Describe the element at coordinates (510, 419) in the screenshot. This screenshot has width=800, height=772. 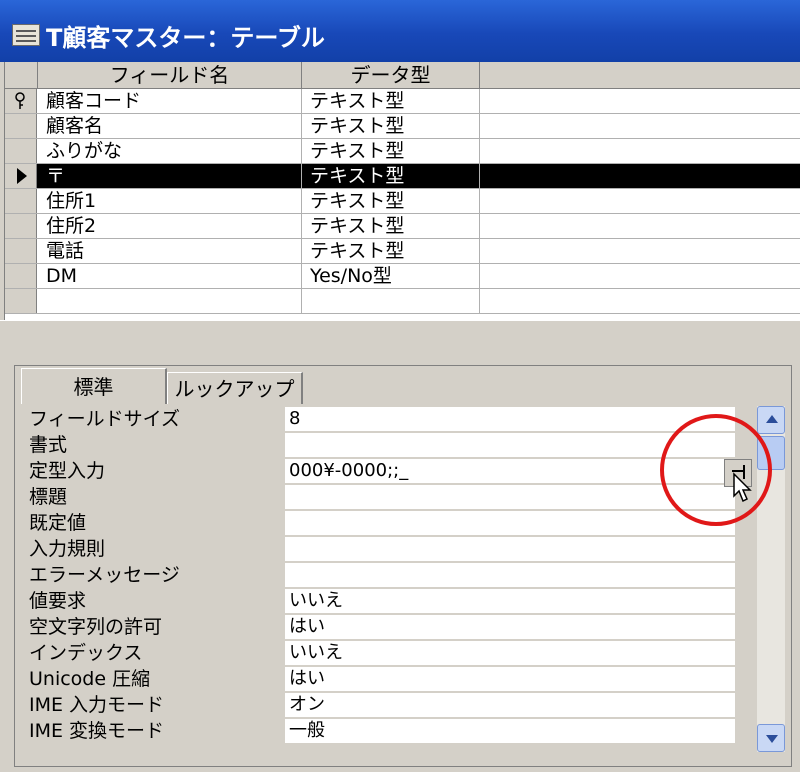
I see `property-value: 8` at that location.